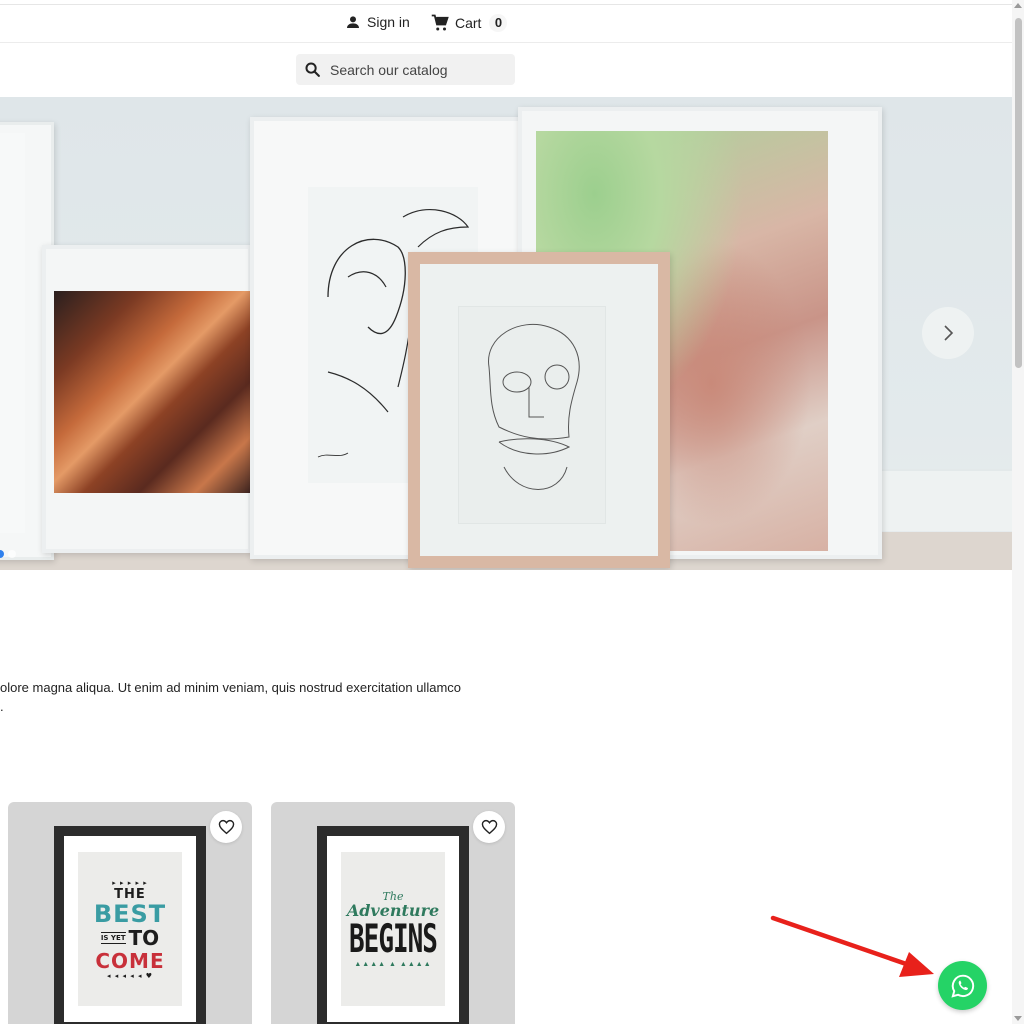 Image resolution: width=1024 pixels, height=1024 pixels. Describe the element at coordinates (144, 937) in the screenshot. I see `poster-to: TO` at that location.